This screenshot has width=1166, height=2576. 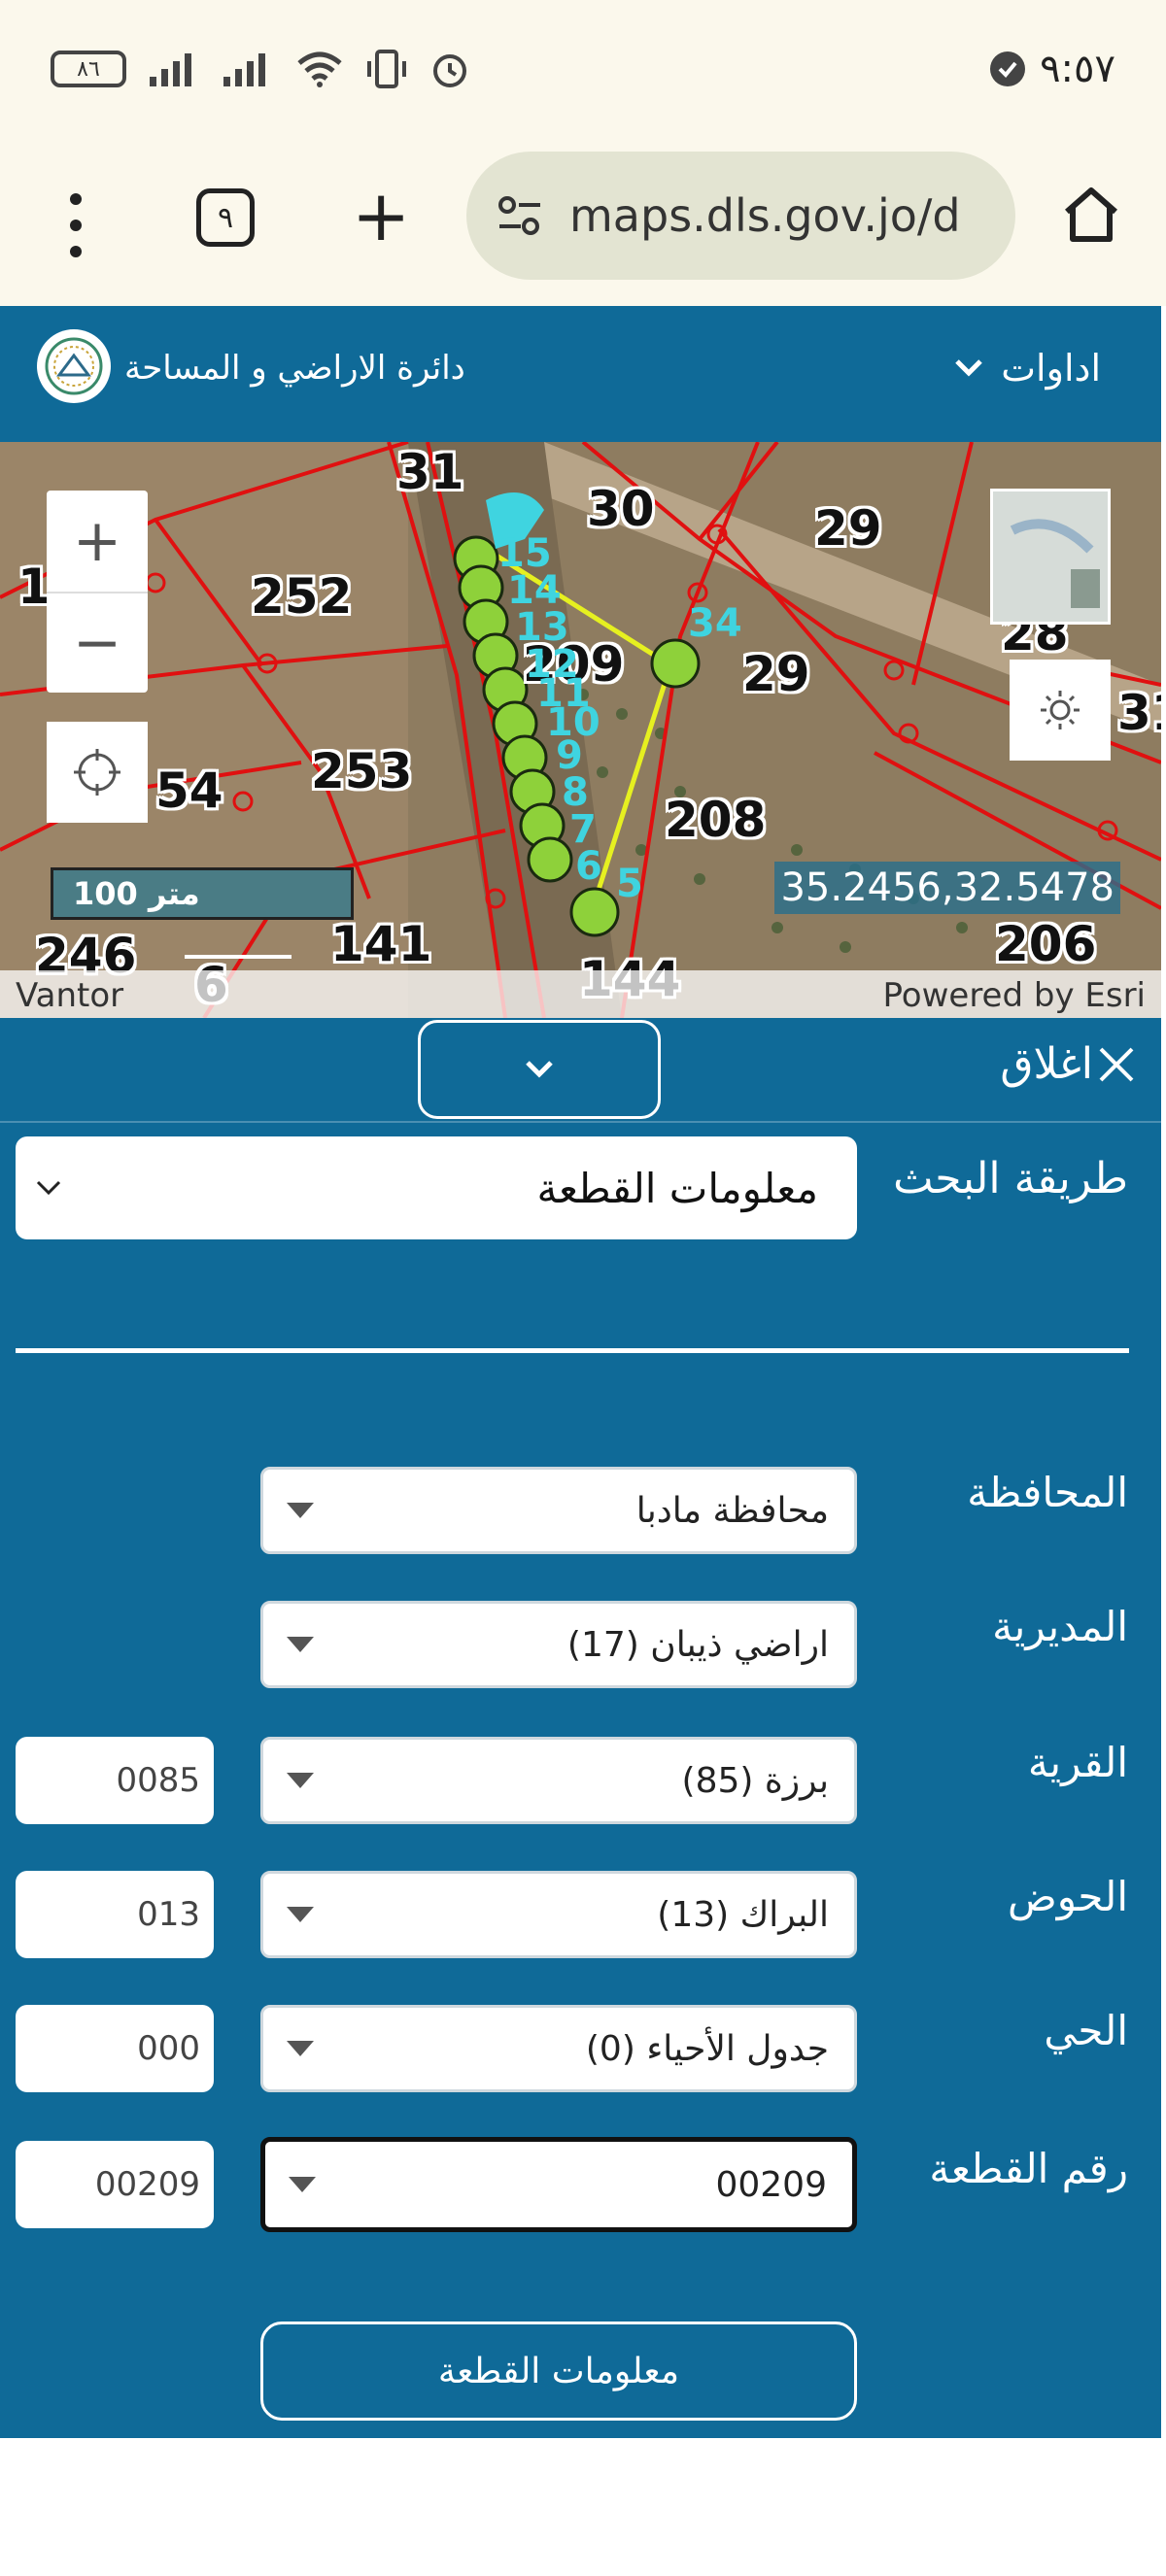 I want to click on village-select: برزة (85), so click(x=558, y=1780).